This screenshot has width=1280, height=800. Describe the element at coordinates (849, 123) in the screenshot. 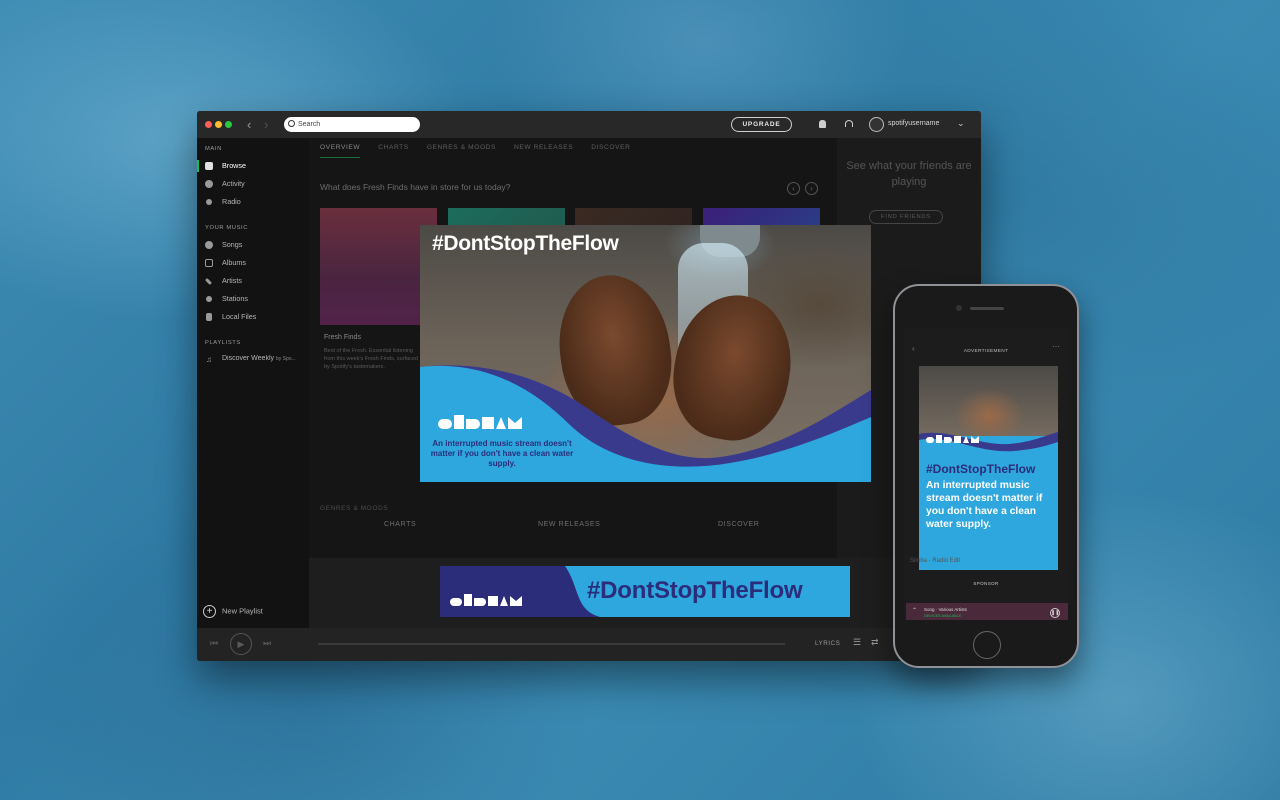

I see `devices-headphones-icon` at that location.